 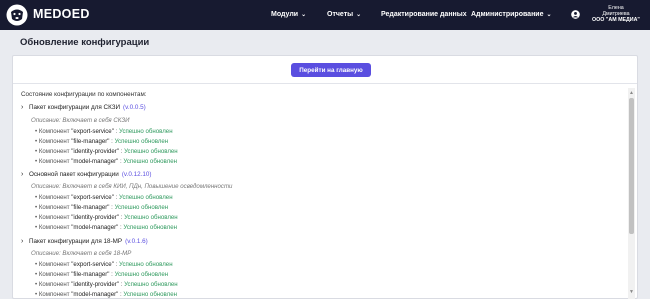 I want to click on nav-administration: Администрирование ⌄, so click(x=511, y=14).